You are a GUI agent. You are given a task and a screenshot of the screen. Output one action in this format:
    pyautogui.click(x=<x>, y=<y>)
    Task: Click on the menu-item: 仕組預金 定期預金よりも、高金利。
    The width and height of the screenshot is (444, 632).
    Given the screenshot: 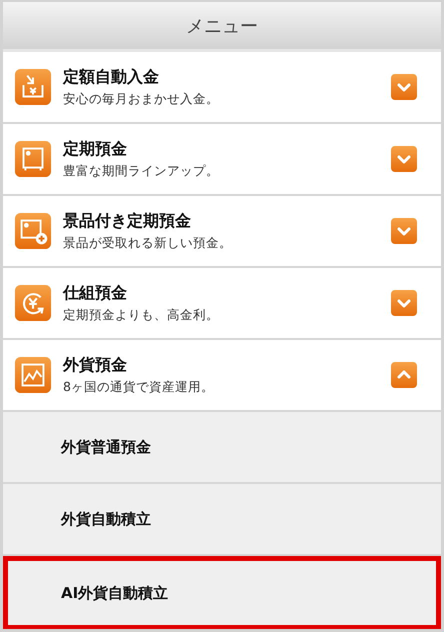 What is the action you would take?
    pyautogui.click(x=222, y=303)
    